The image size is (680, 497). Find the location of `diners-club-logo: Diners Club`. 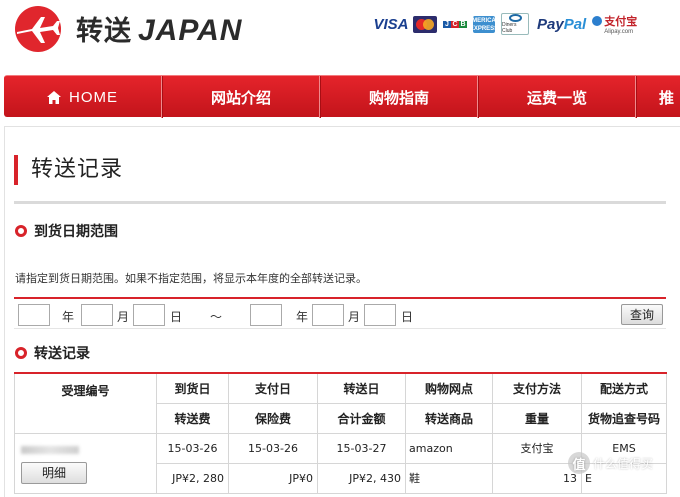

diners-club-logo: Diners Club is located at coordinates (515, 24).